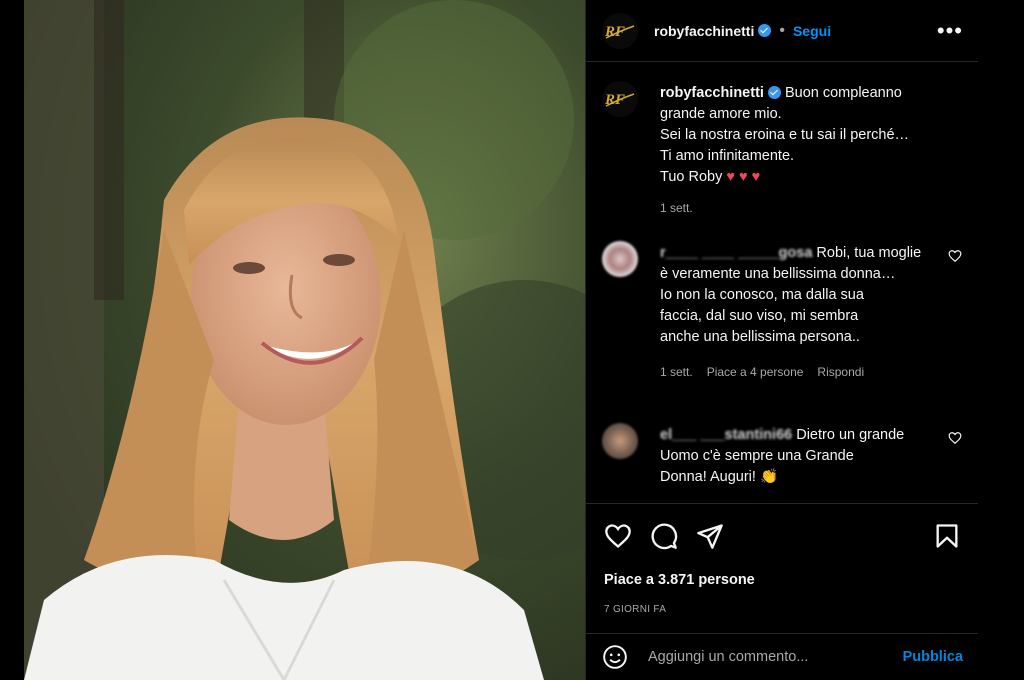 This screenshot has height=680, width=1024. I want to click on add-comment-bar: Aggiungi un commento... Pubblica, so click(782, 656).